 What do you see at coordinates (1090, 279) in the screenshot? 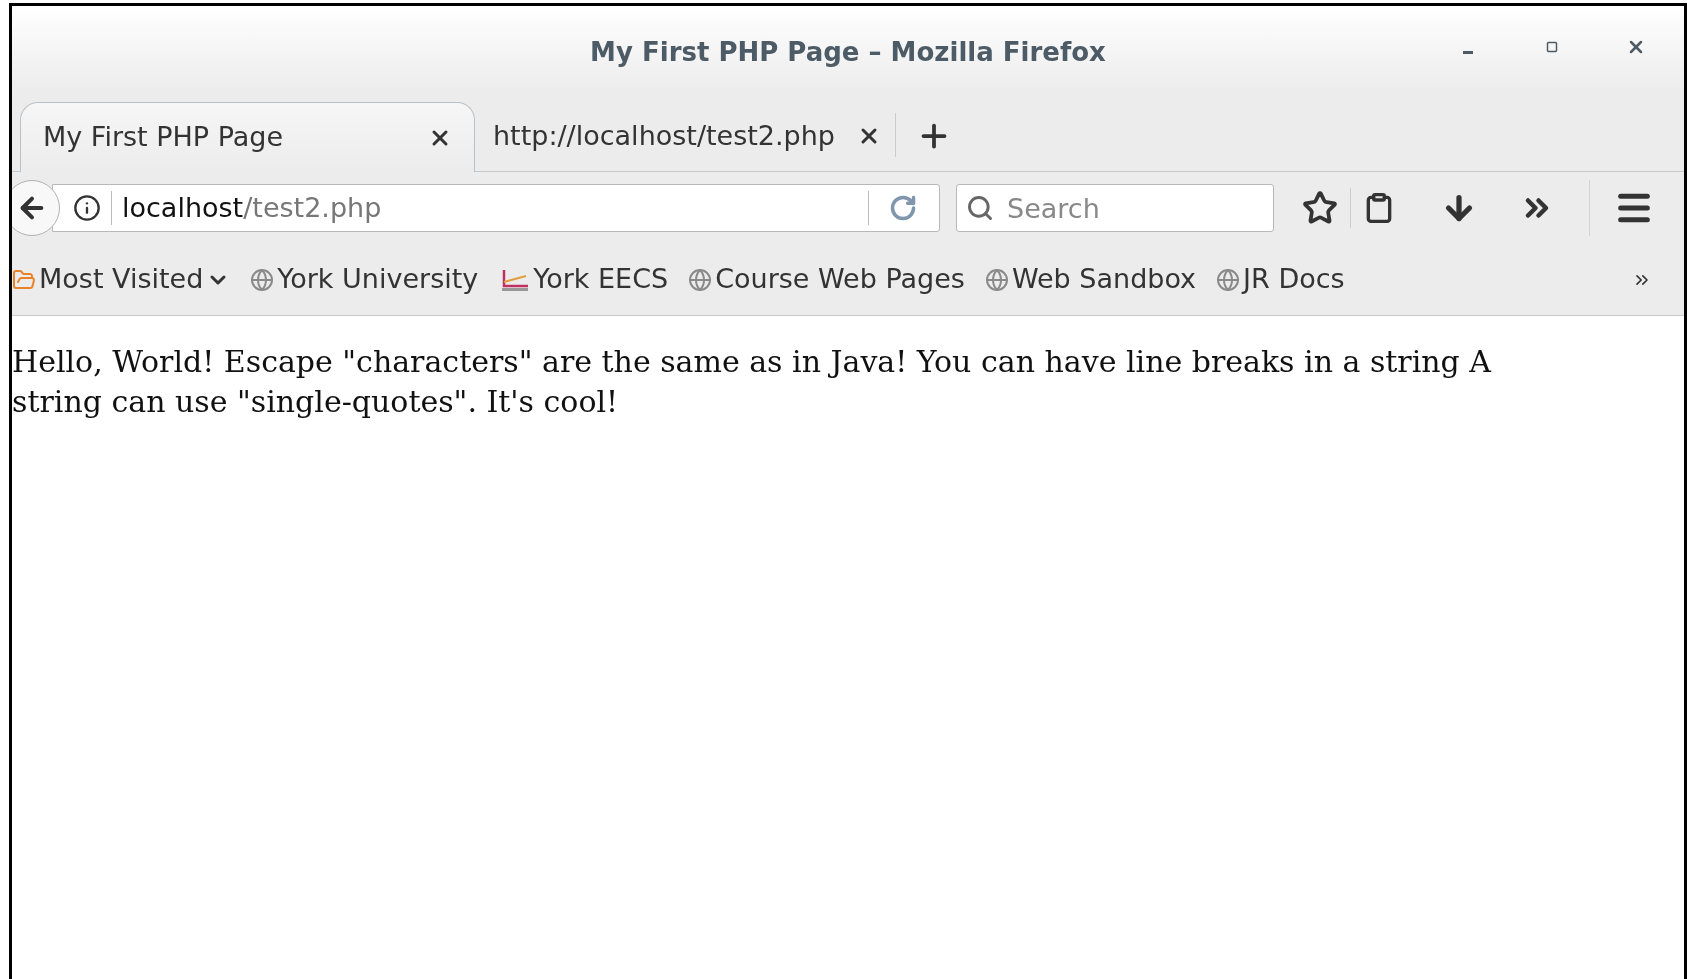
I see `bookmark-item: Web Sandbox` at bounding box center [1090, 279].